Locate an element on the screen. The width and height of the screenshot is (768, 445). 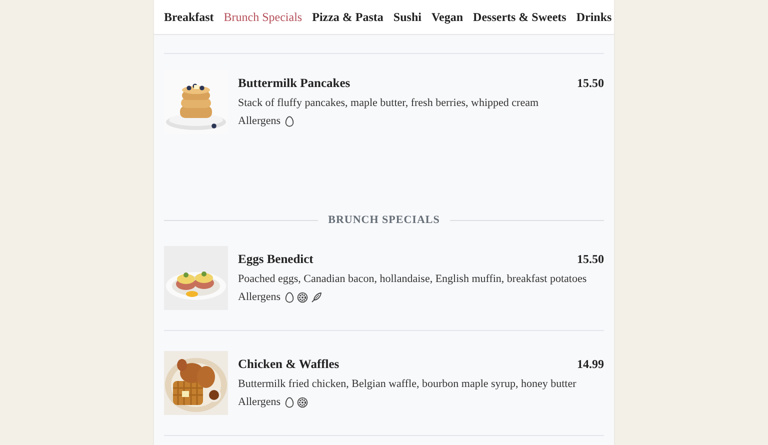
section-title: BRUNCH SPECIALS is located at coordinates (384, 220).